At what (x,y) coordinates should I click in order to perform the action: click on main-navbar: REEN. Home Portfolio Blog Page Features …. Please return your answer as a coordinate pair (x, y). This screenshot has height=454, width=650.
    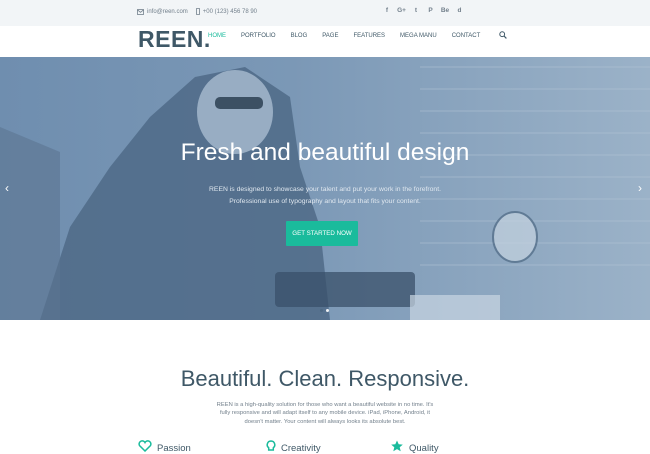
    Looking at the image, I should click on (325, 41).